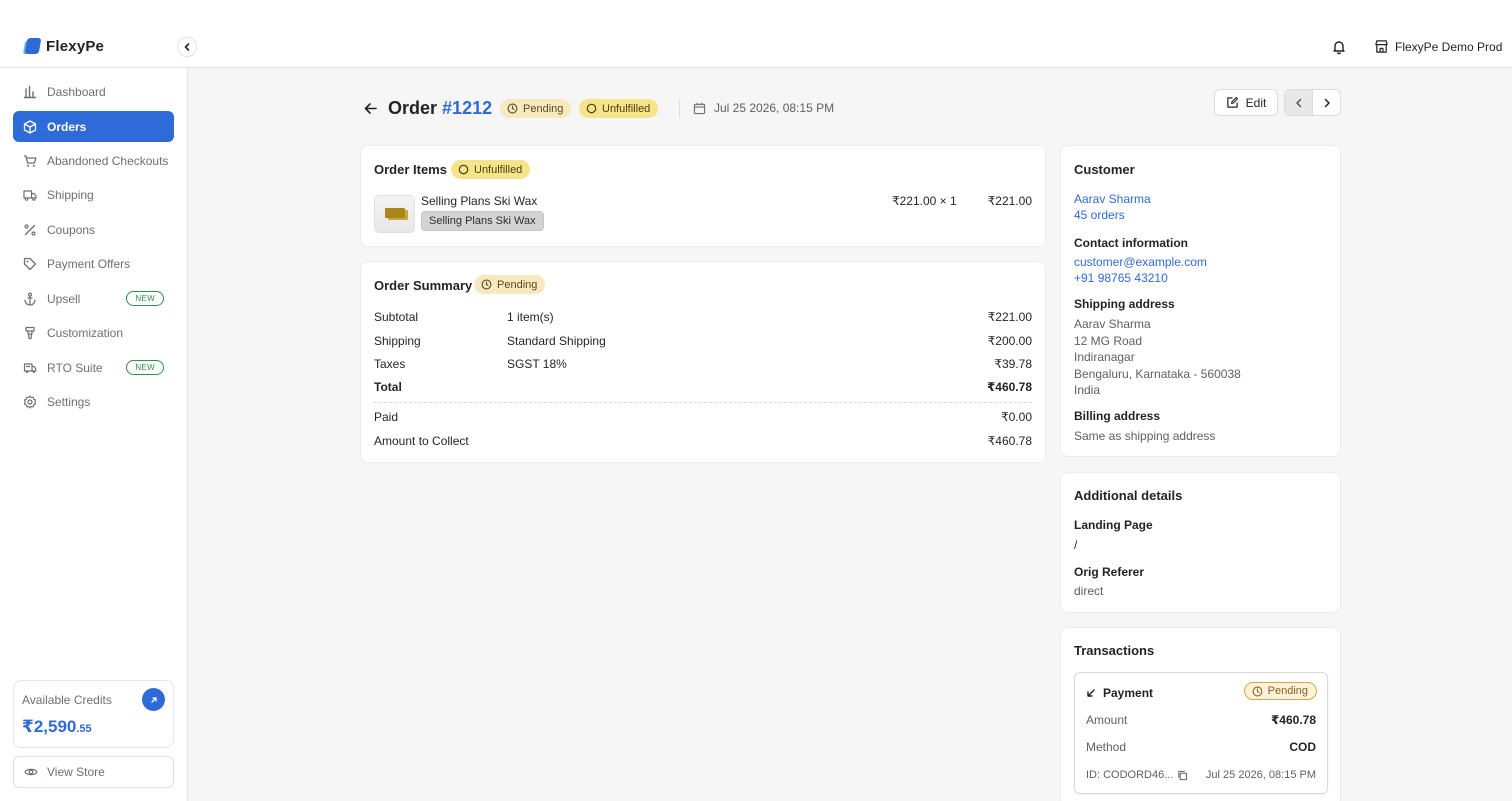 The height and width of the screenshot is (801, 1512). What do you see at coordinates (1009, 441) in the screenshot?
I see `collect-amount: ₹460.78` at bounding box center [1009, 441].